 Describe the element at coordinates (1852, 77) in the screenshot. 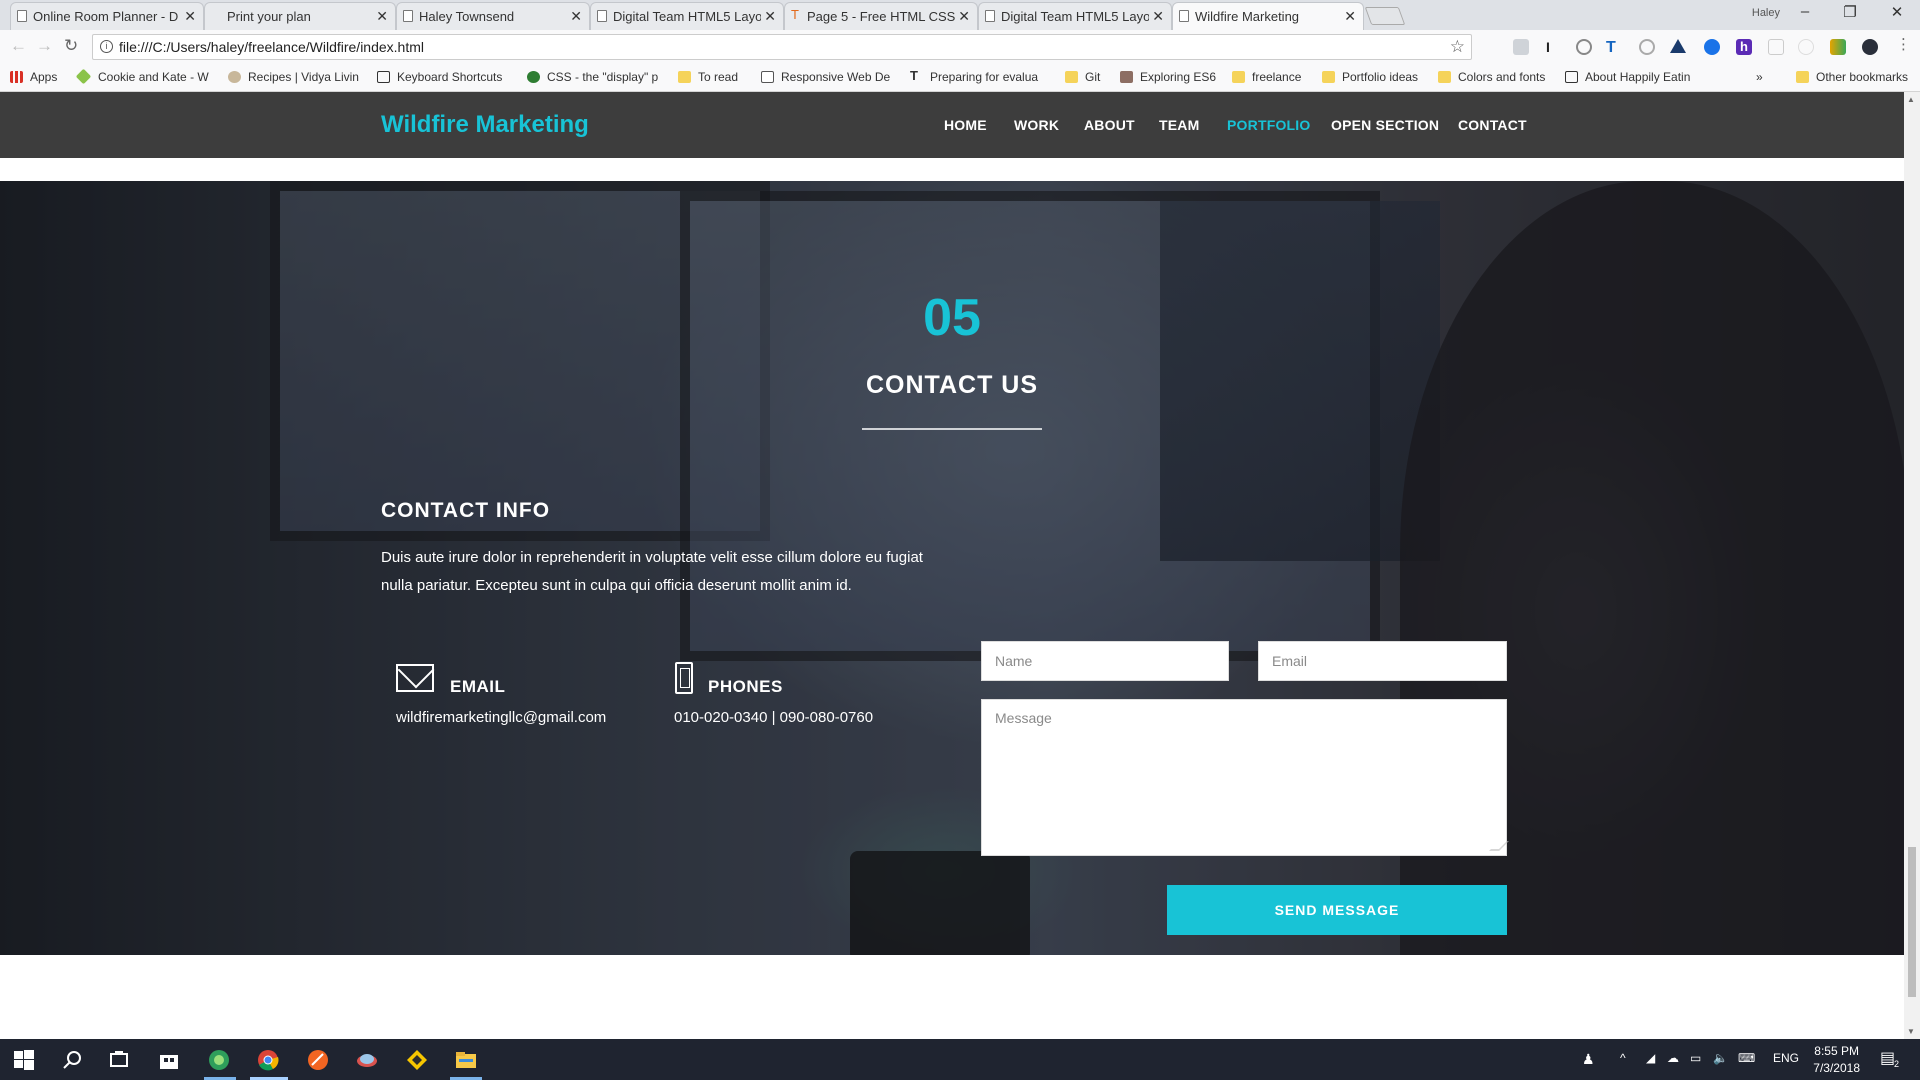

I see `other-bookmarks-folder: Other bookmarks` at that location.